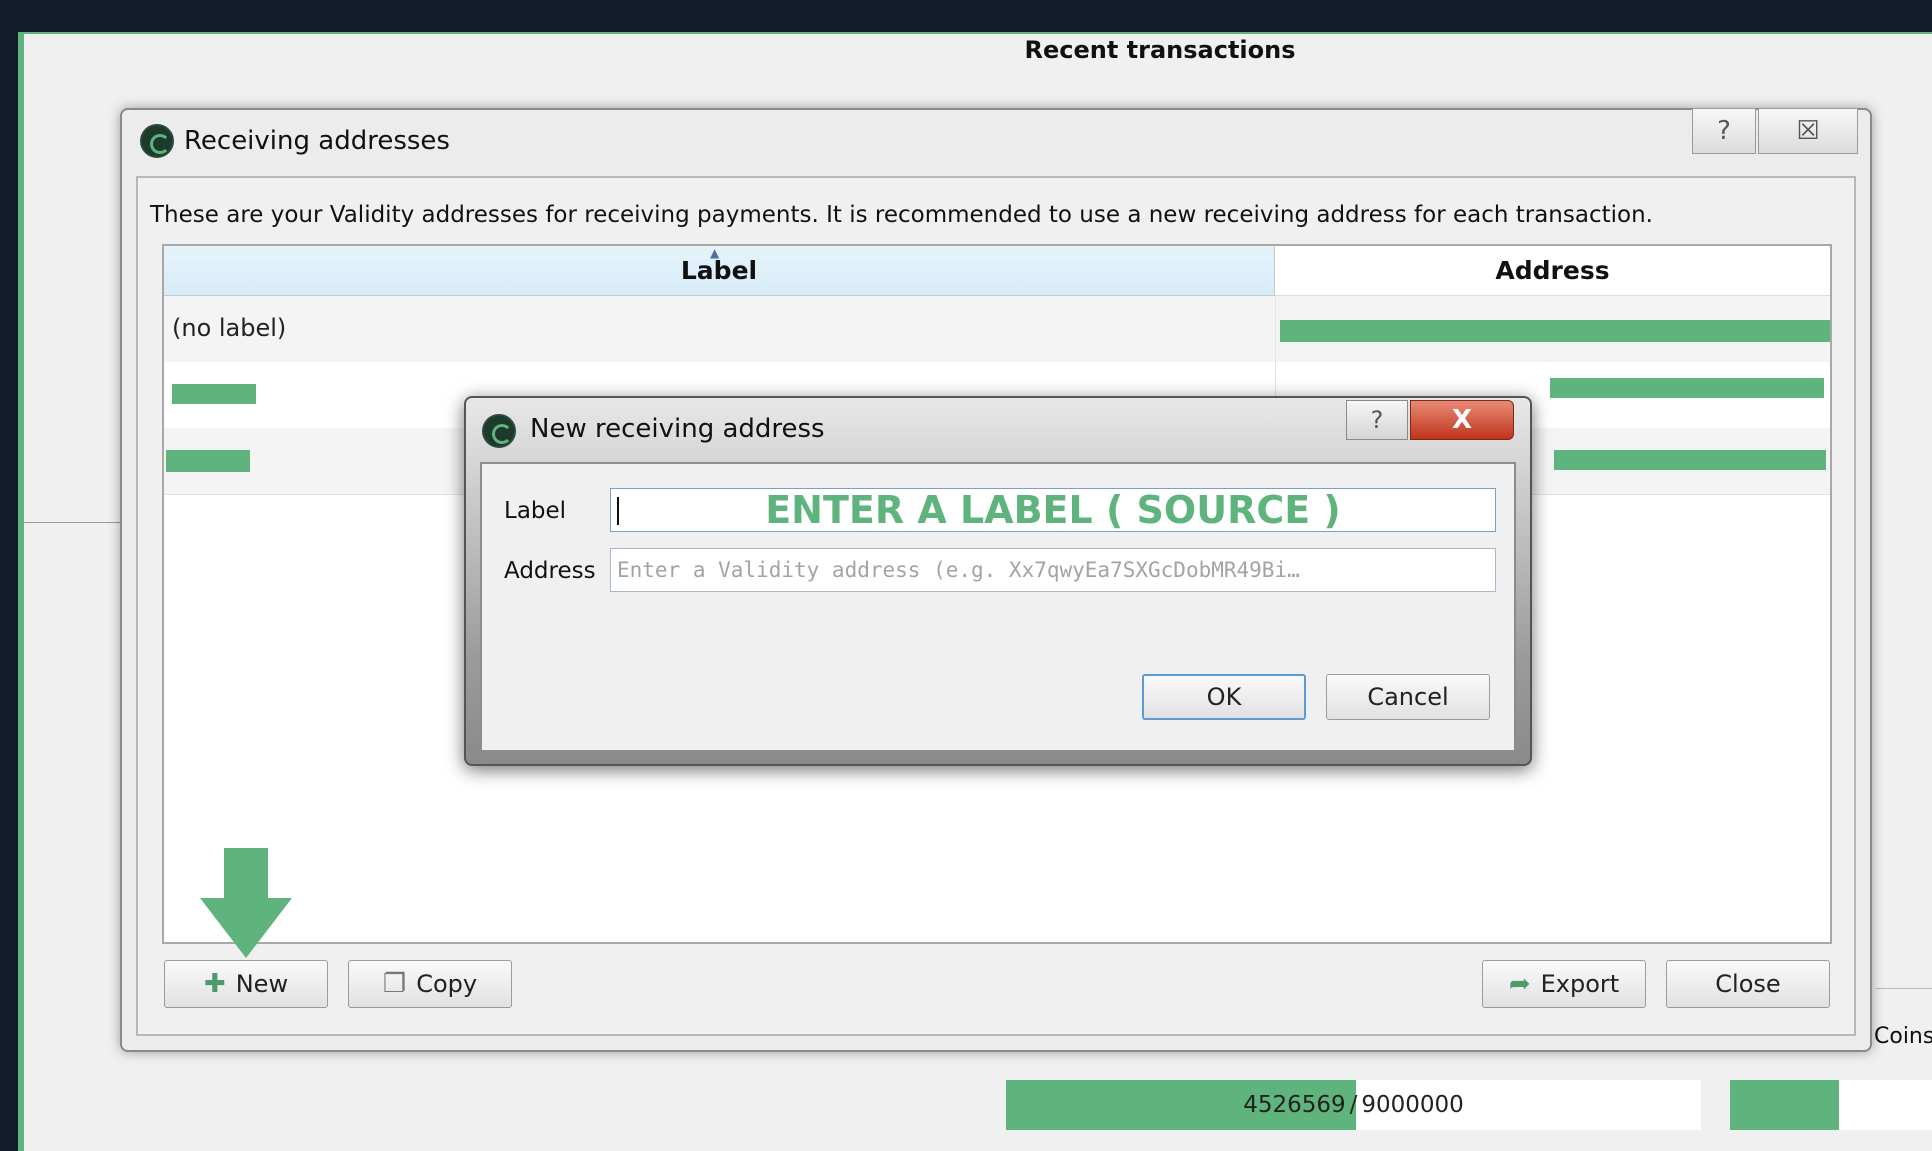 This screenshot has height=1151, width=1932. I want to click on close-window-button: X, so click(1462, 420).